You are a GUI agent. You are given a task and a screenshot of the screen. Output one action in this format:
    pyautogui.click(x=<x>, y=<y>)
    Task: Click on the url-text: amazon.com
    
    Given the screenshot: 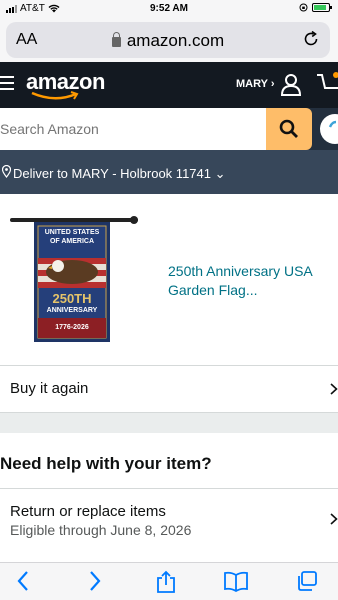 What is the action you would take?
    pyautogui.click(x=175, y=40)
    